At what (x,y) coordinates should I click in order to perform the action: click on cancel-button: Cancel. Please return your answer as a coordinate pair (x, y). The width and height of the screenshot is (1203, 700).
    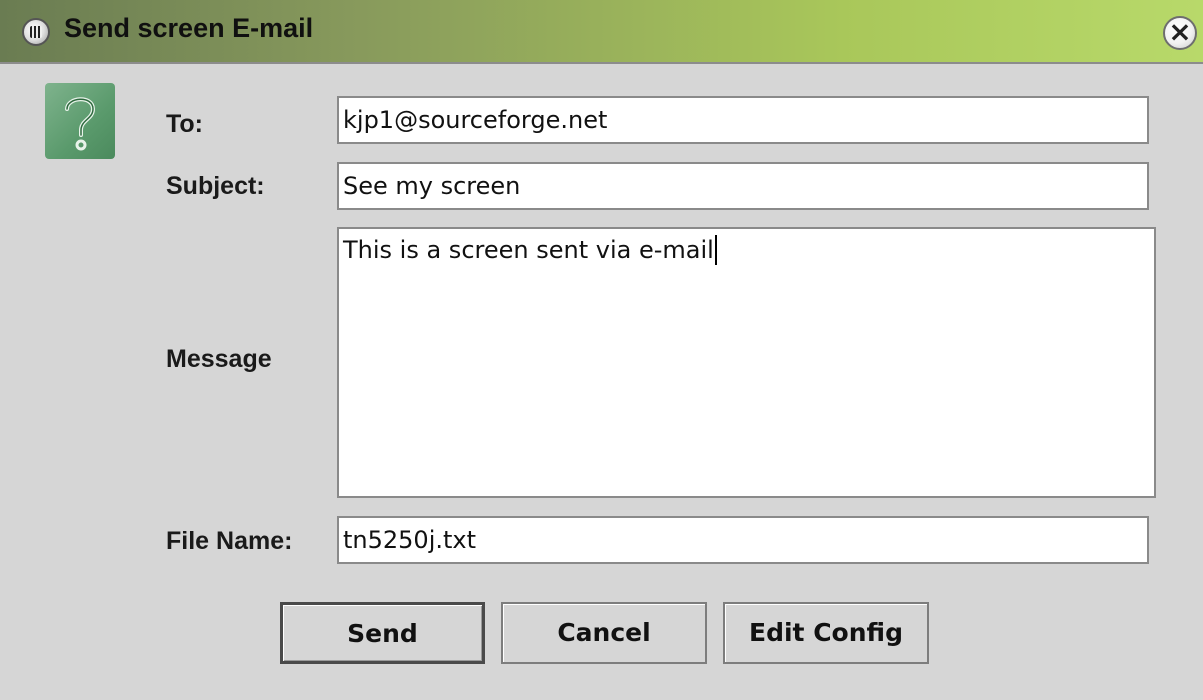
    Looking at the image, I should click on (604, 633).